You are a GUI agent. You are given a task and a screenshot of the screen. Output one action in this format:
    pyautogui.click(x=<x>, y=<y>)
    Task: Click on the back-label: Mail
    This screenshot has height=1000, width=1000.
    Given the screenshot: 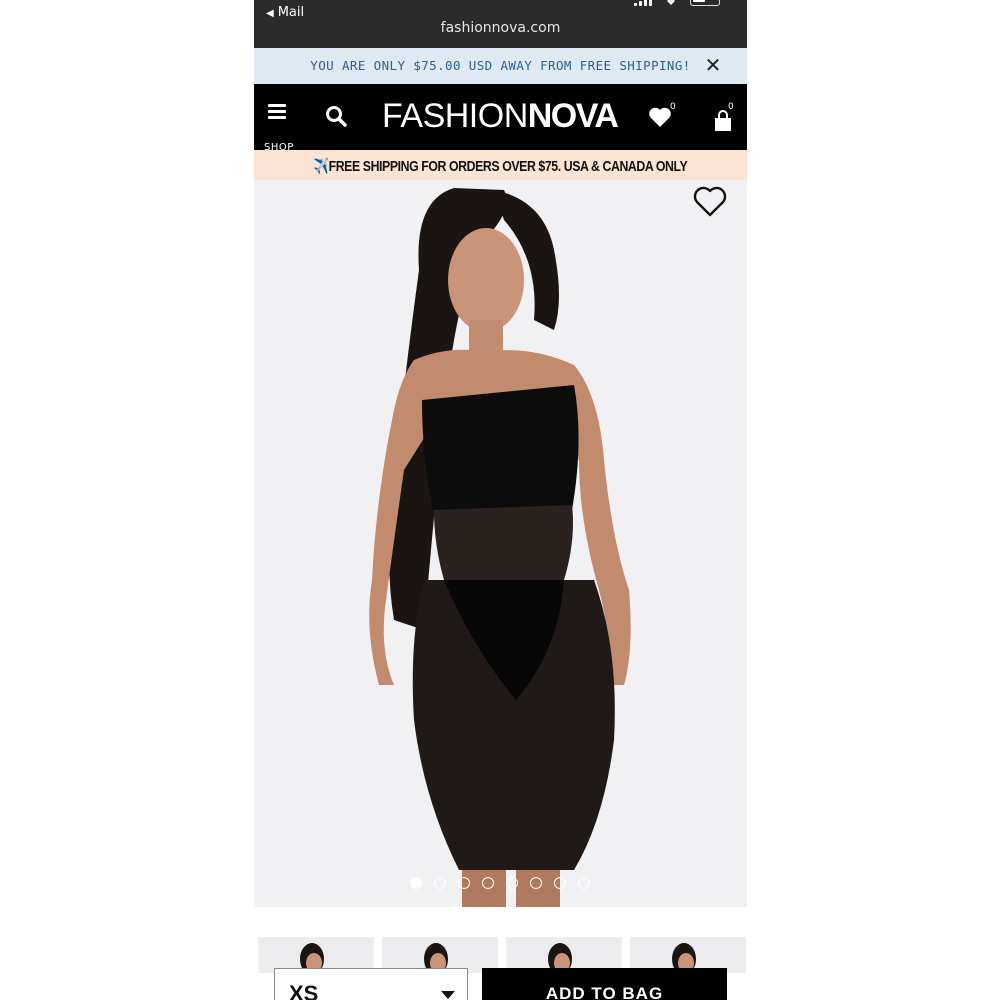 What is the action you would take?
    pyautogui.click(x=291, y=12)
    